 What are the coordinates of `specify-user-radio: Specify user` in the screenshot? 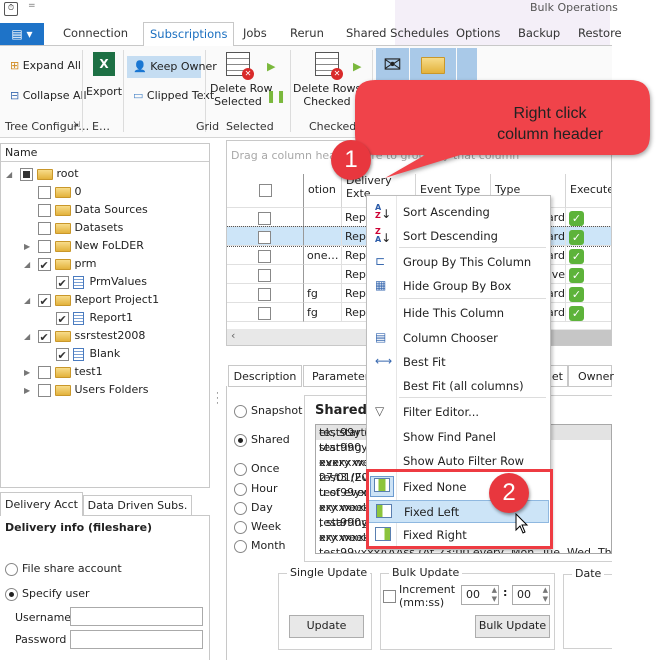 It's located at (47, 594).